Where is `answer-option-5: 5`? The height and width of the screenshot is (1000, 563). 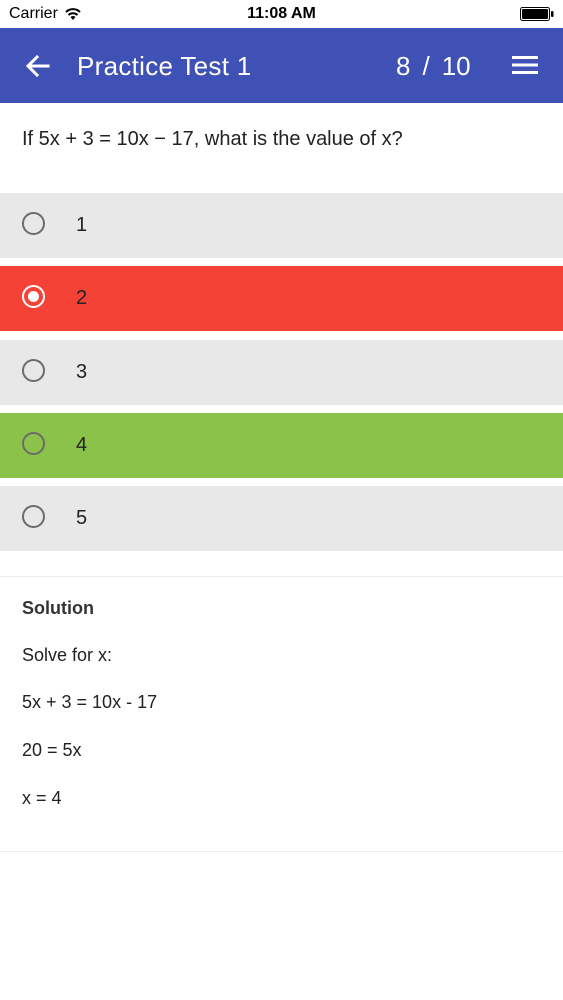 answer-option-5: 5 is located at coordinates (281, 518).